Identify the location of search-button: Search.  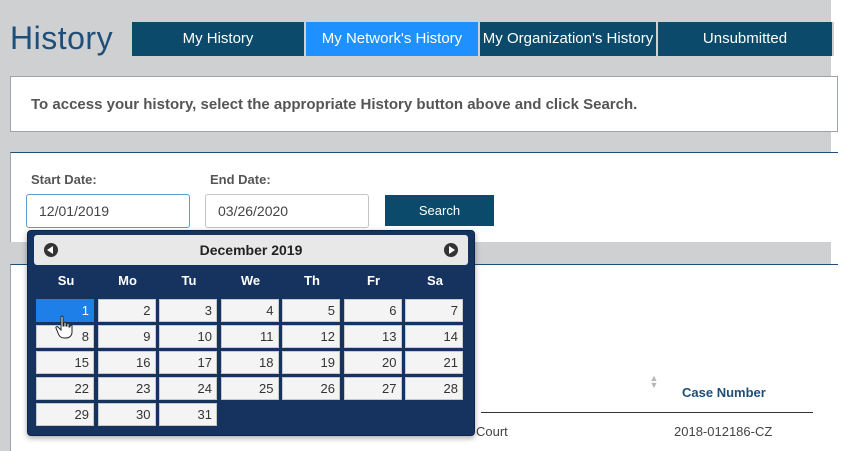
(439, 210).